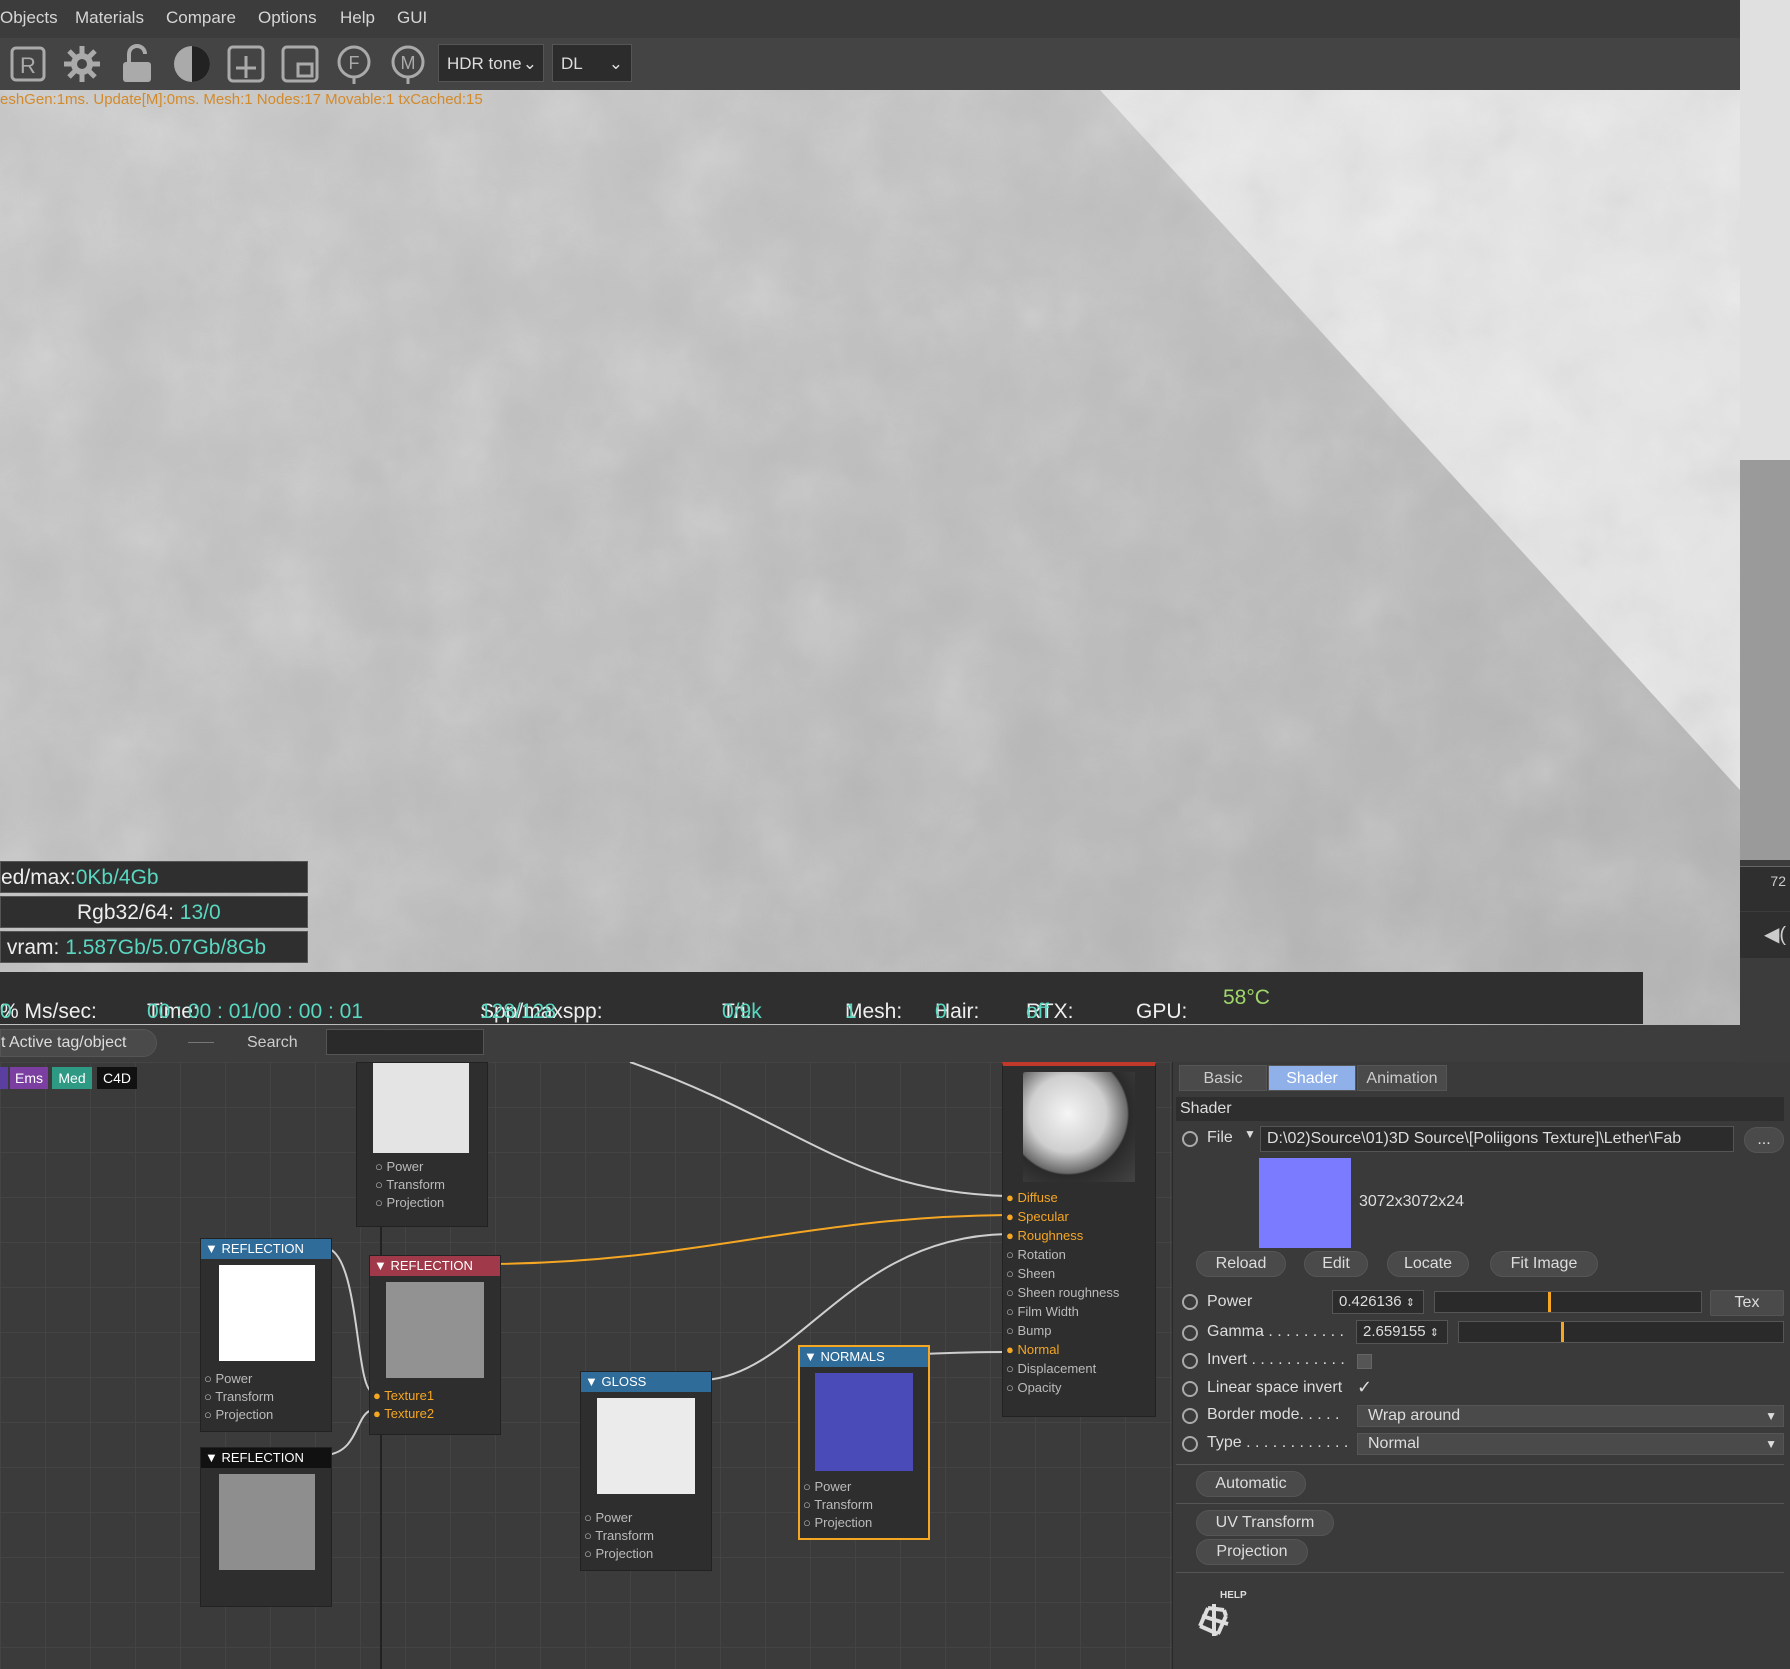 The image size is (1790, 1669). Describe the element at coordinates (403, 1395) in the screenshot. I see `pin-texture1: ● Texture1` at that location.